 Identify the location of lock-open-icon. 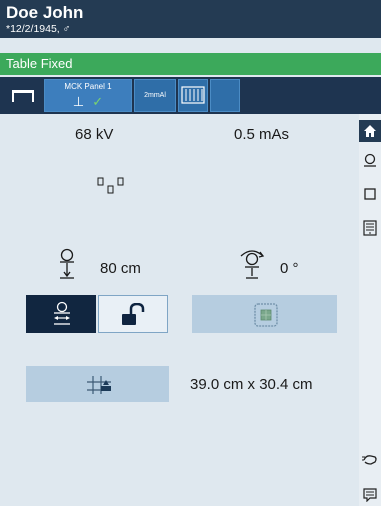
(133, 314).